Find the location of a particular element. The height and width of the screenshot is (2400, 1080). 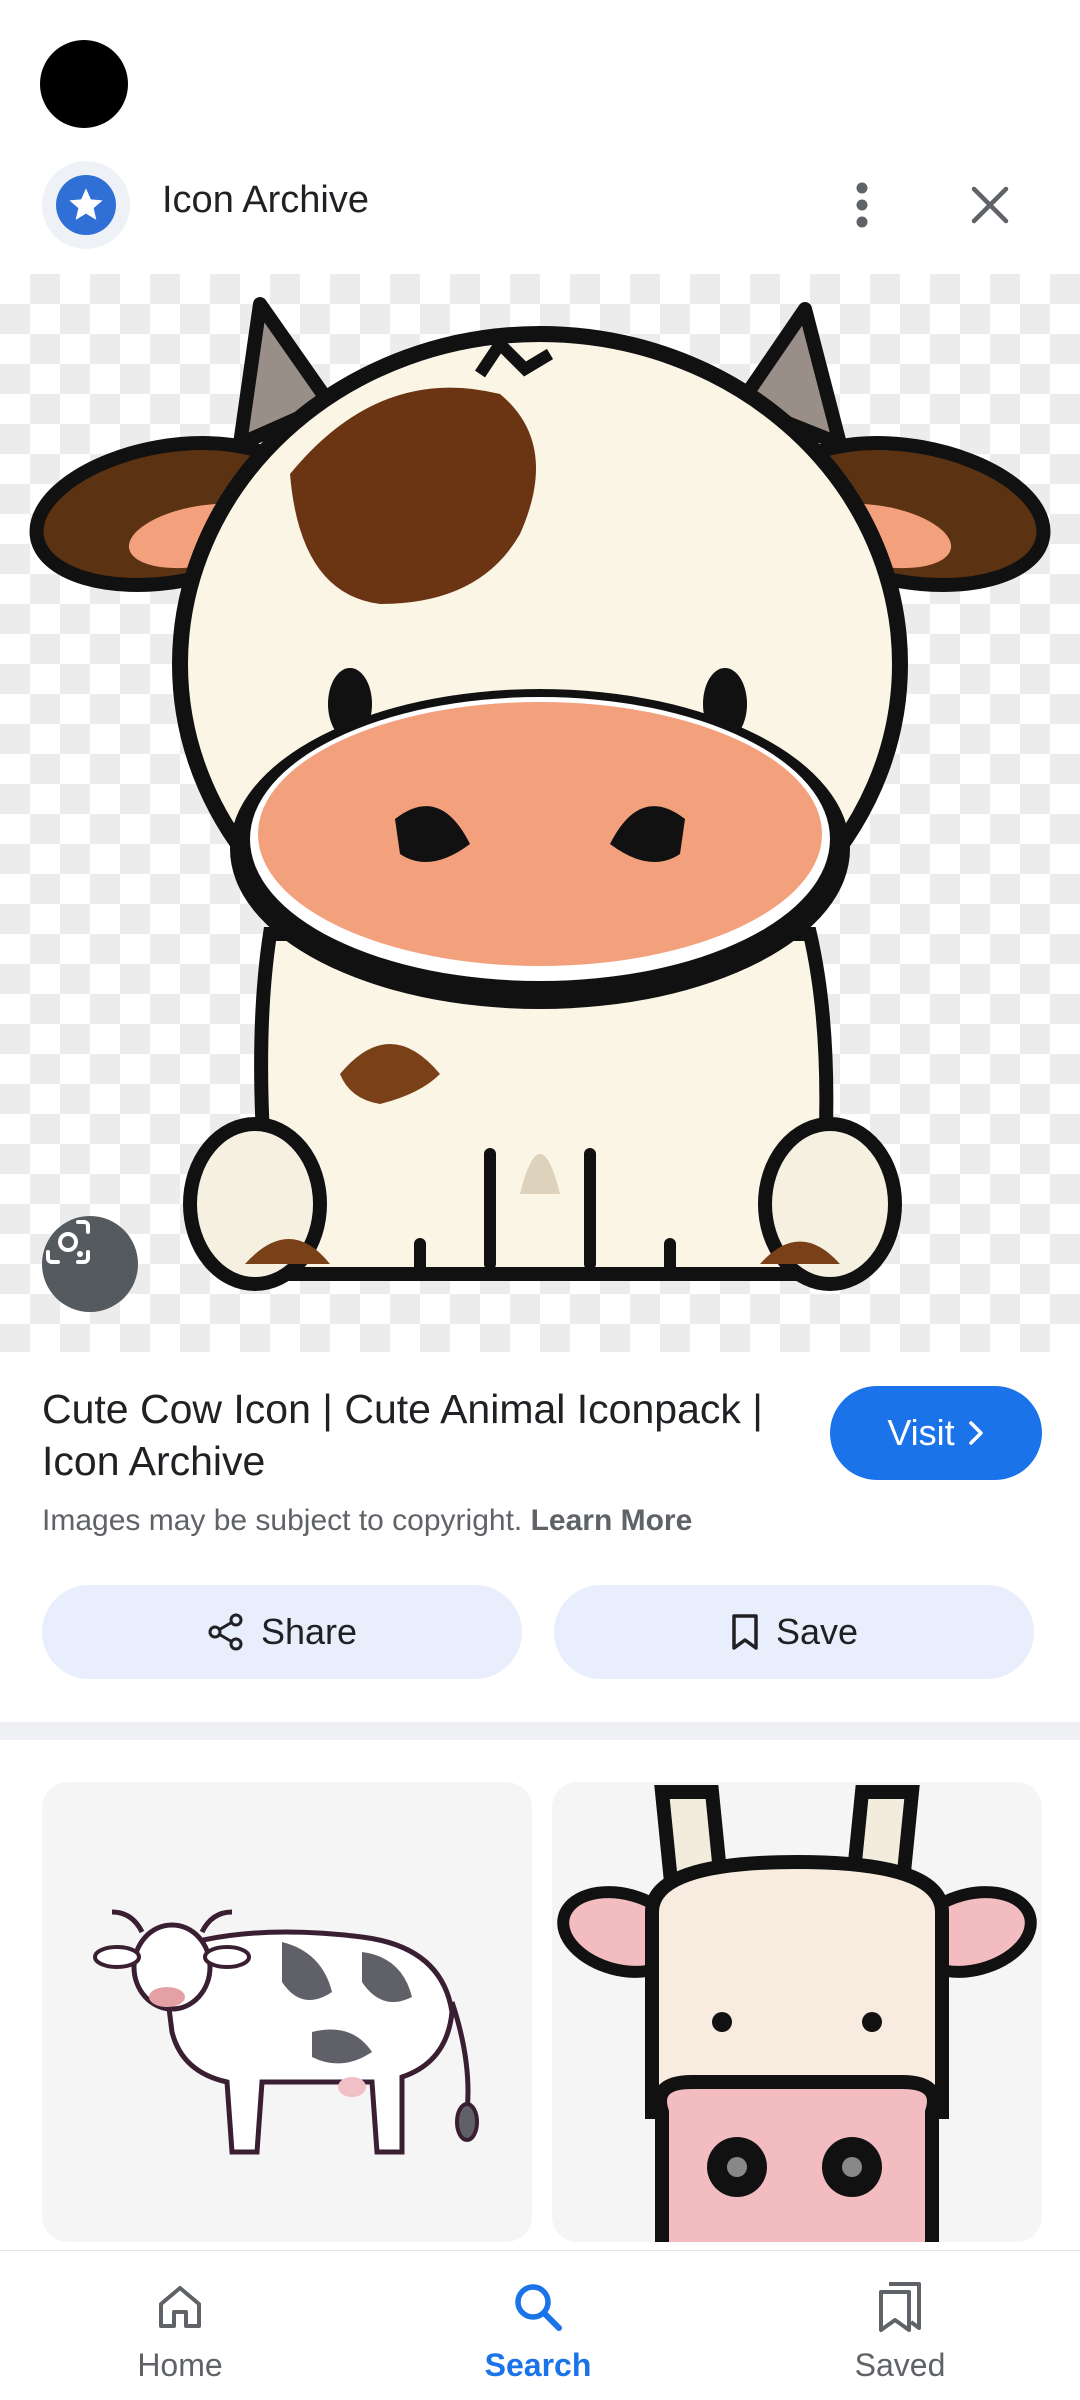

learn-more-link: Learn More is located at coordinates (612, 1520).